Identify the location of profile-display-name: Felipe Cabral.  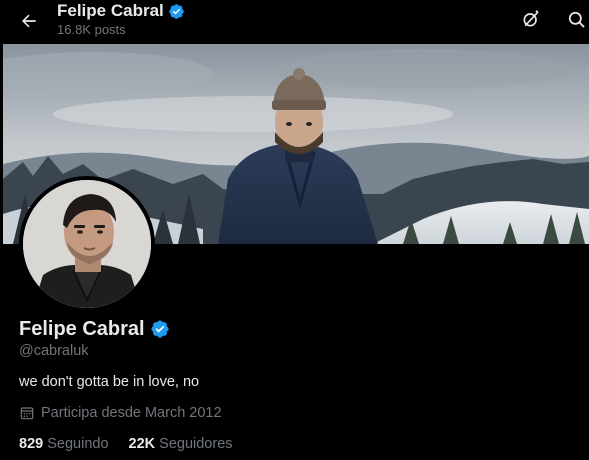
(94, 329).